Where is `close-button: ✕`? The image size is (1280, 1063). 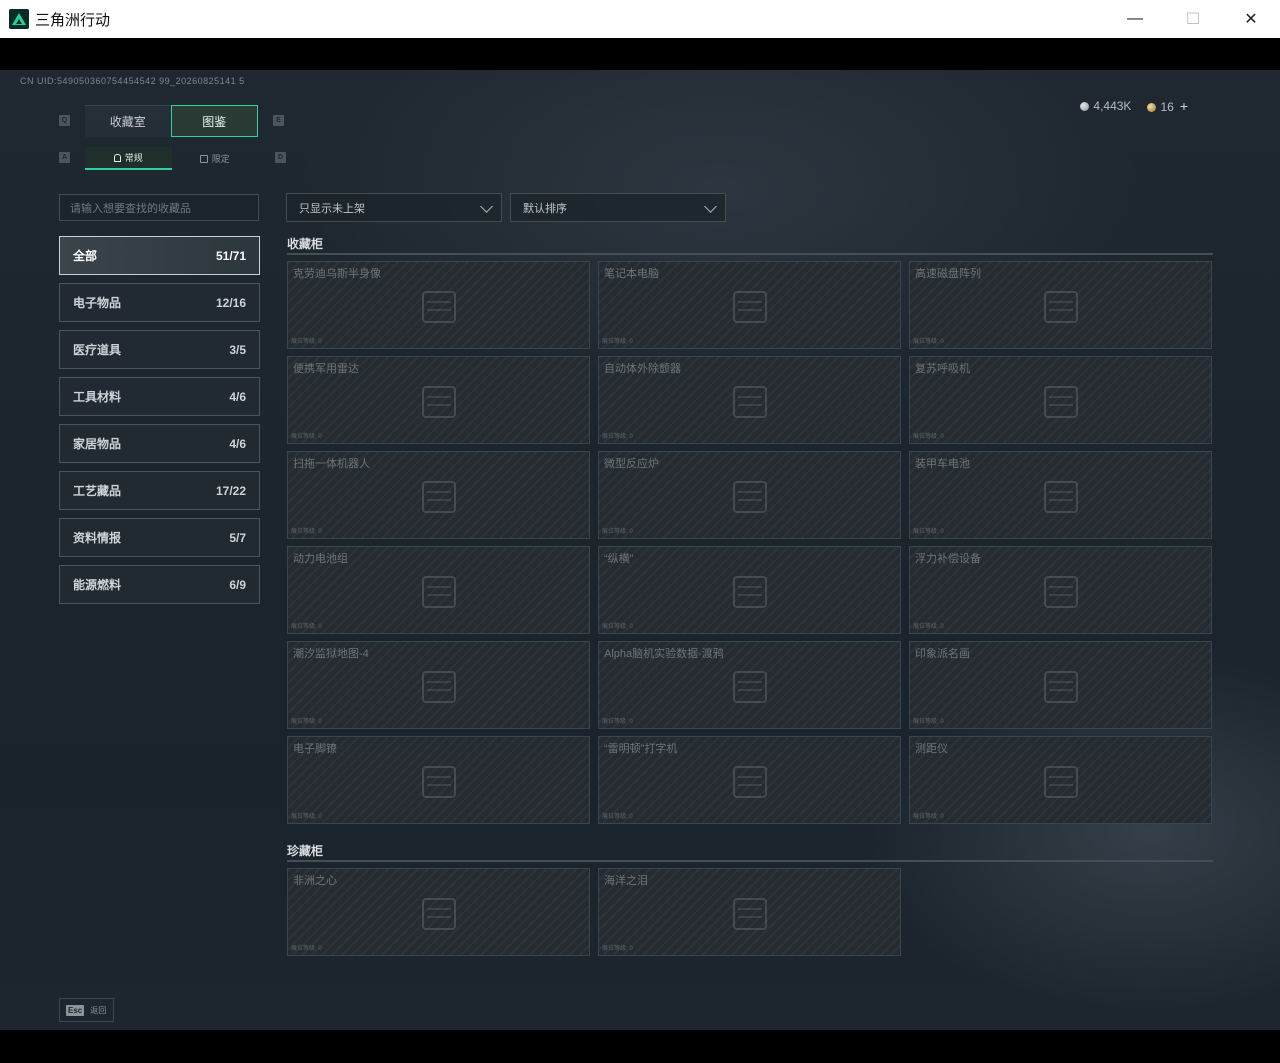 close-button: ✕ is located at coordinates (1251, 19).